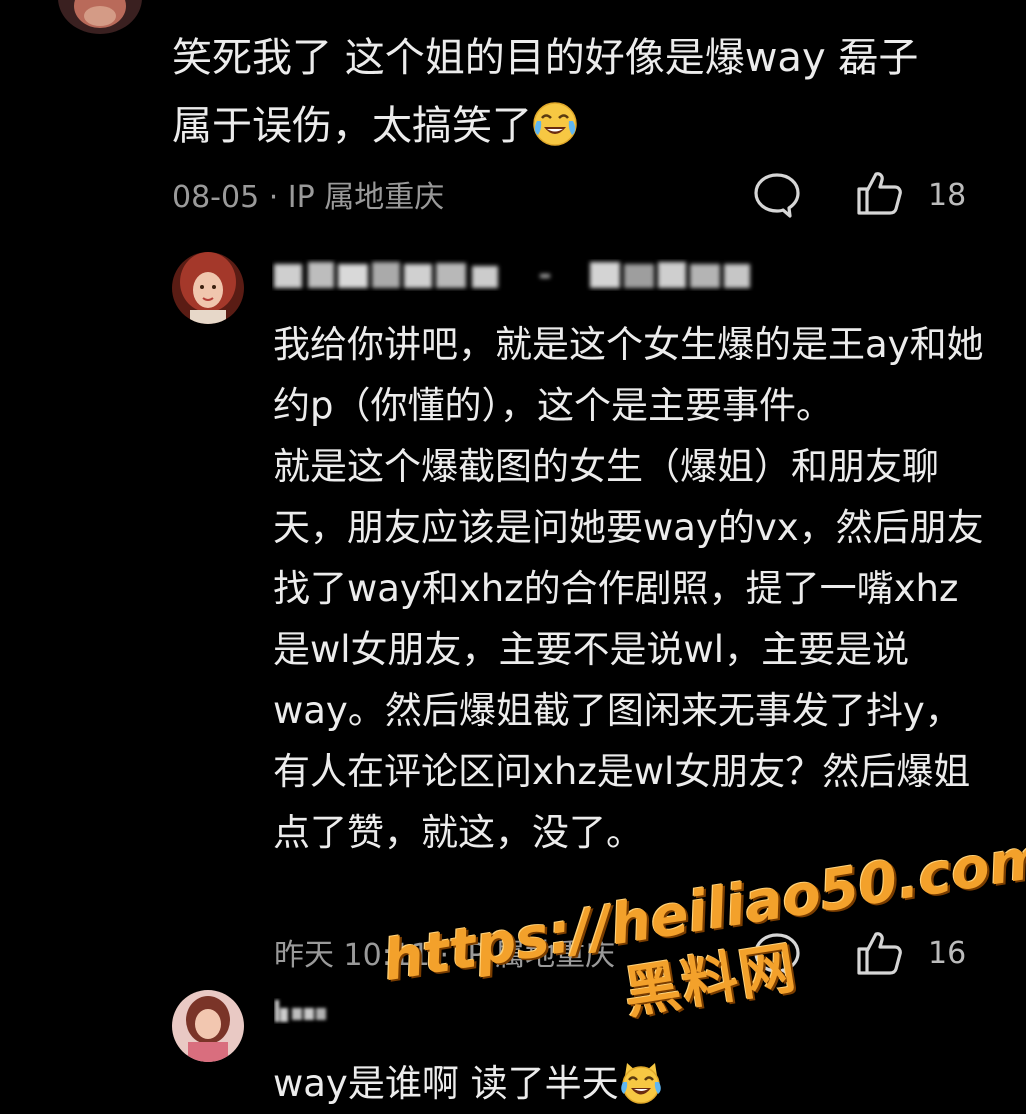 The width and height of the screenshot is (1026, 1114). I want to click on reply2-text-content: way是谁啊 读了半天, so click(446, 1083).